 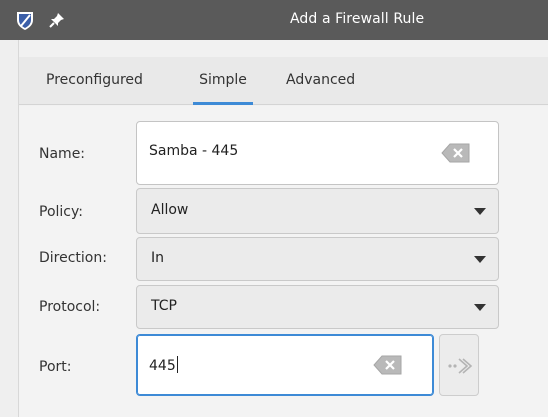 What do you see at coordinates (164, 306) in the screenshot?
I see `protocol-value: TCP` at bounding box center [164, 306].